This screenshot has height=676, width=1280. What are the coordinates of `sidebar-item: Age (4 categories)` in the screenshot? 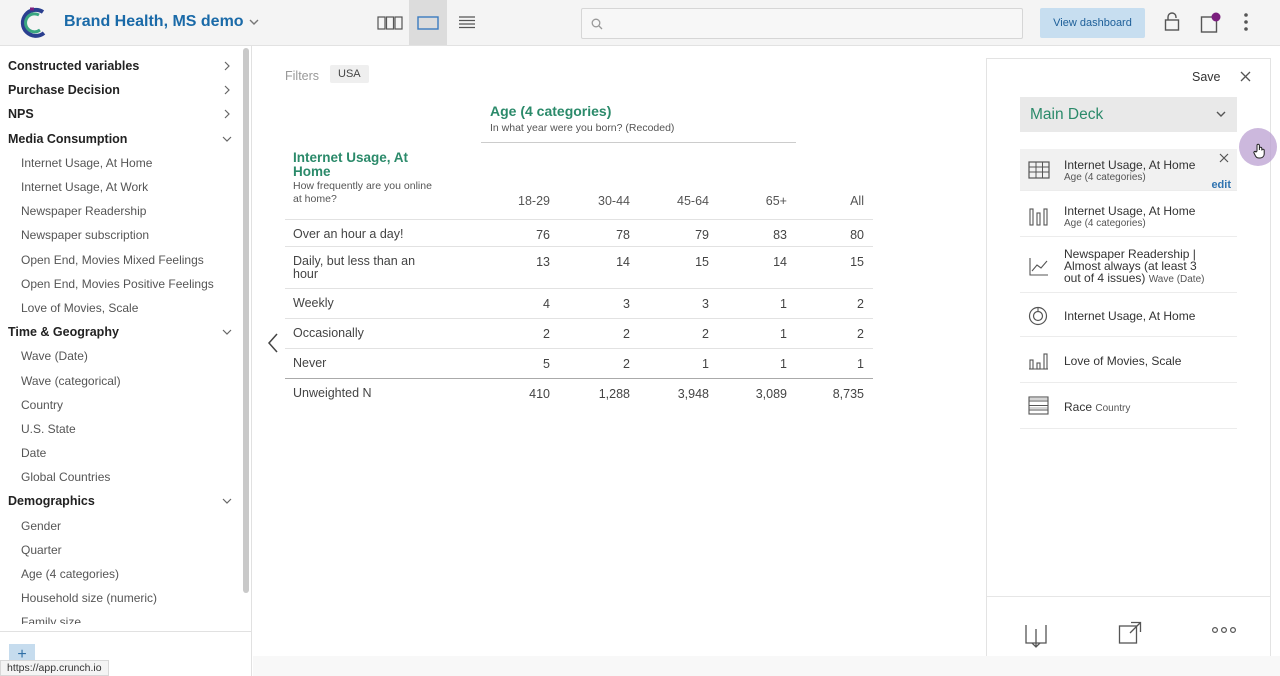 It's located at (120, 574).